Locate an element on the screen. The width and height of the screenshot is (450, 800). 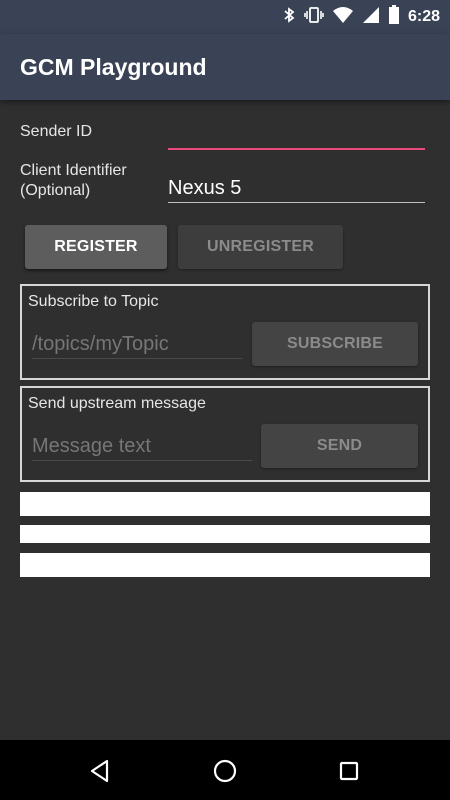
app-bar: GCM Playground is located at coordinates (225, 67).